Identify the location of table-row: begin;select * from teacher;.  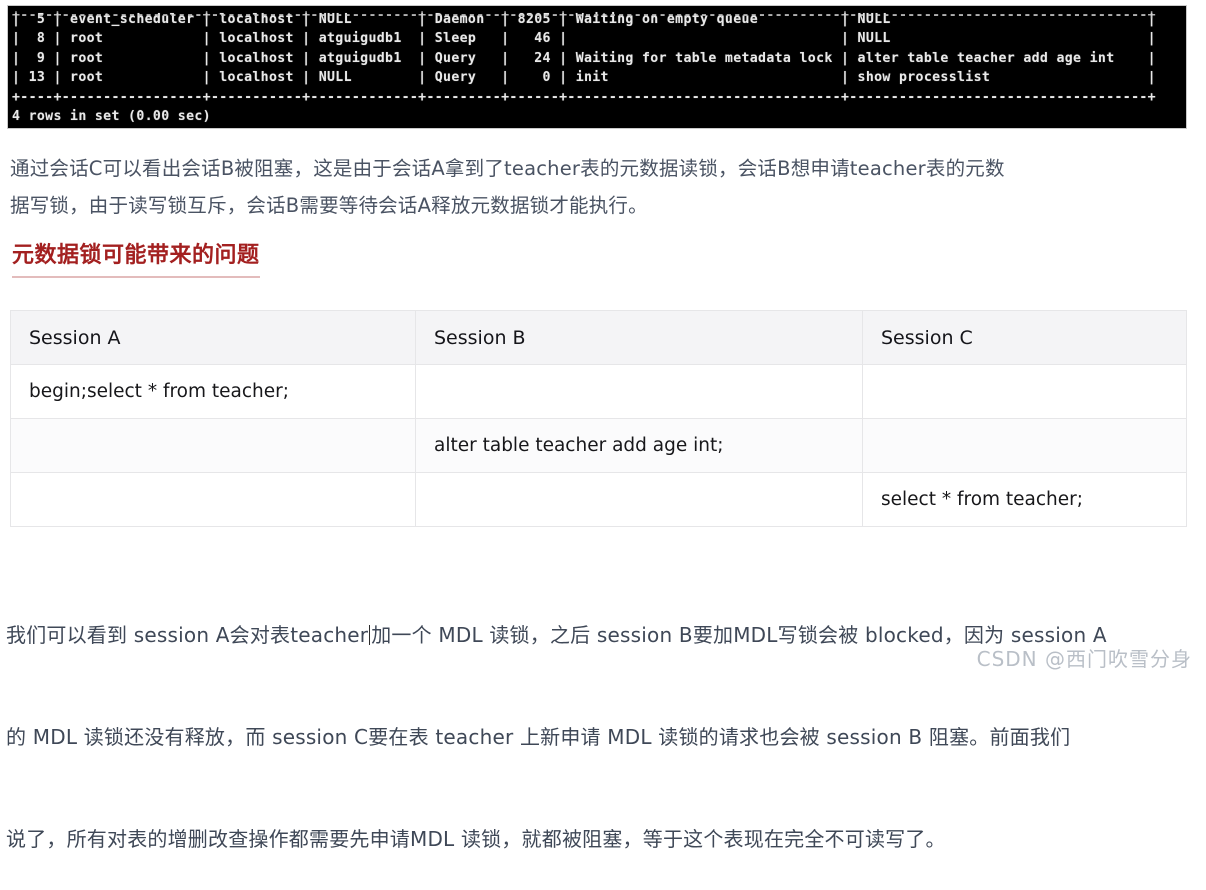
(598, 391).